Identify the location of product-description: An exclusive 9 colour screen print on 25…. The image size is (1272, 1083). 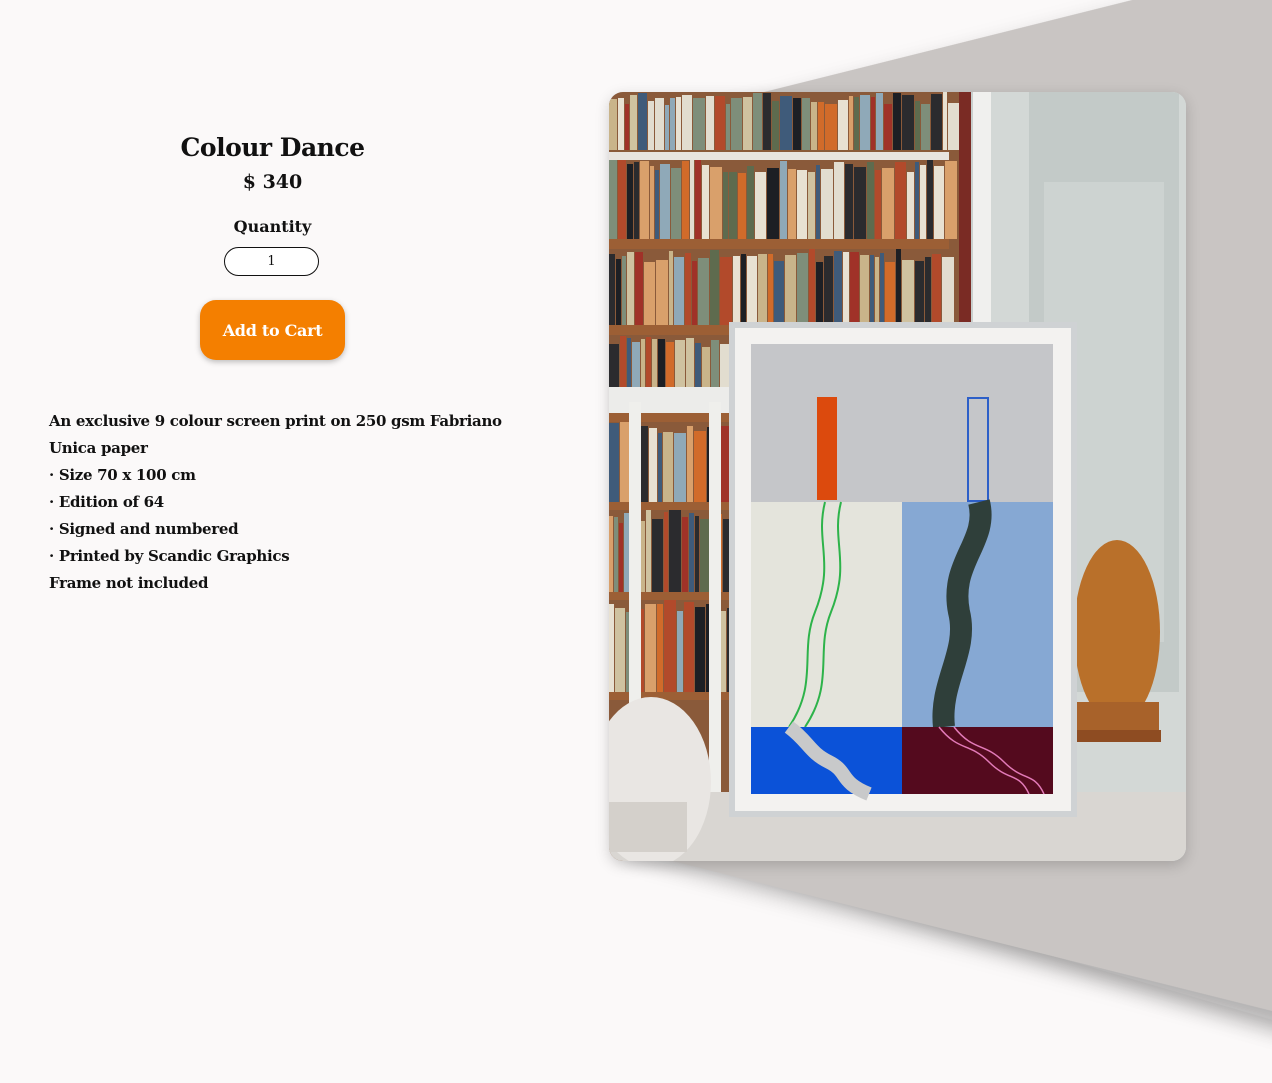
(279, 502).